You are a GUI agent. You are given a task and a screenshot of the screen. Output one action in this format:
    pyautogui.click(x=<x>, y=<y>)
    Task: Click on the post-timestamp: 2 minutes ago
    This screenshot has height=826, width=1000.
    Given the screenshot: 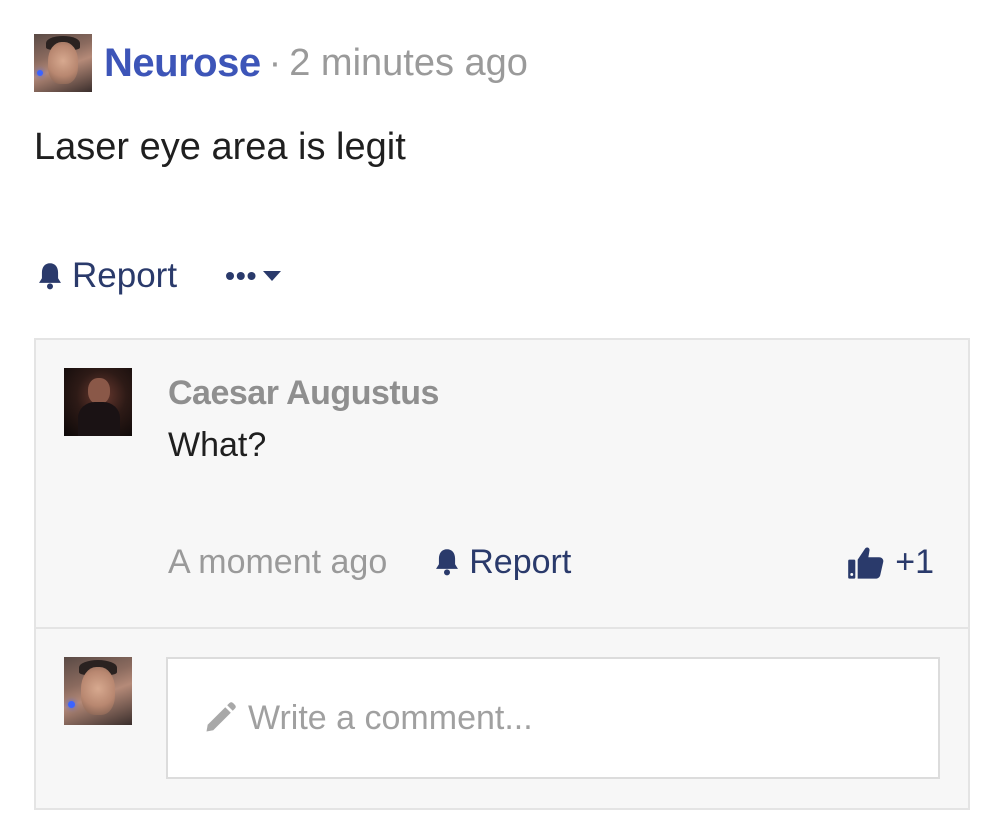 What is the action you would take?
    pyautogui.click(x=408, y=62)
    